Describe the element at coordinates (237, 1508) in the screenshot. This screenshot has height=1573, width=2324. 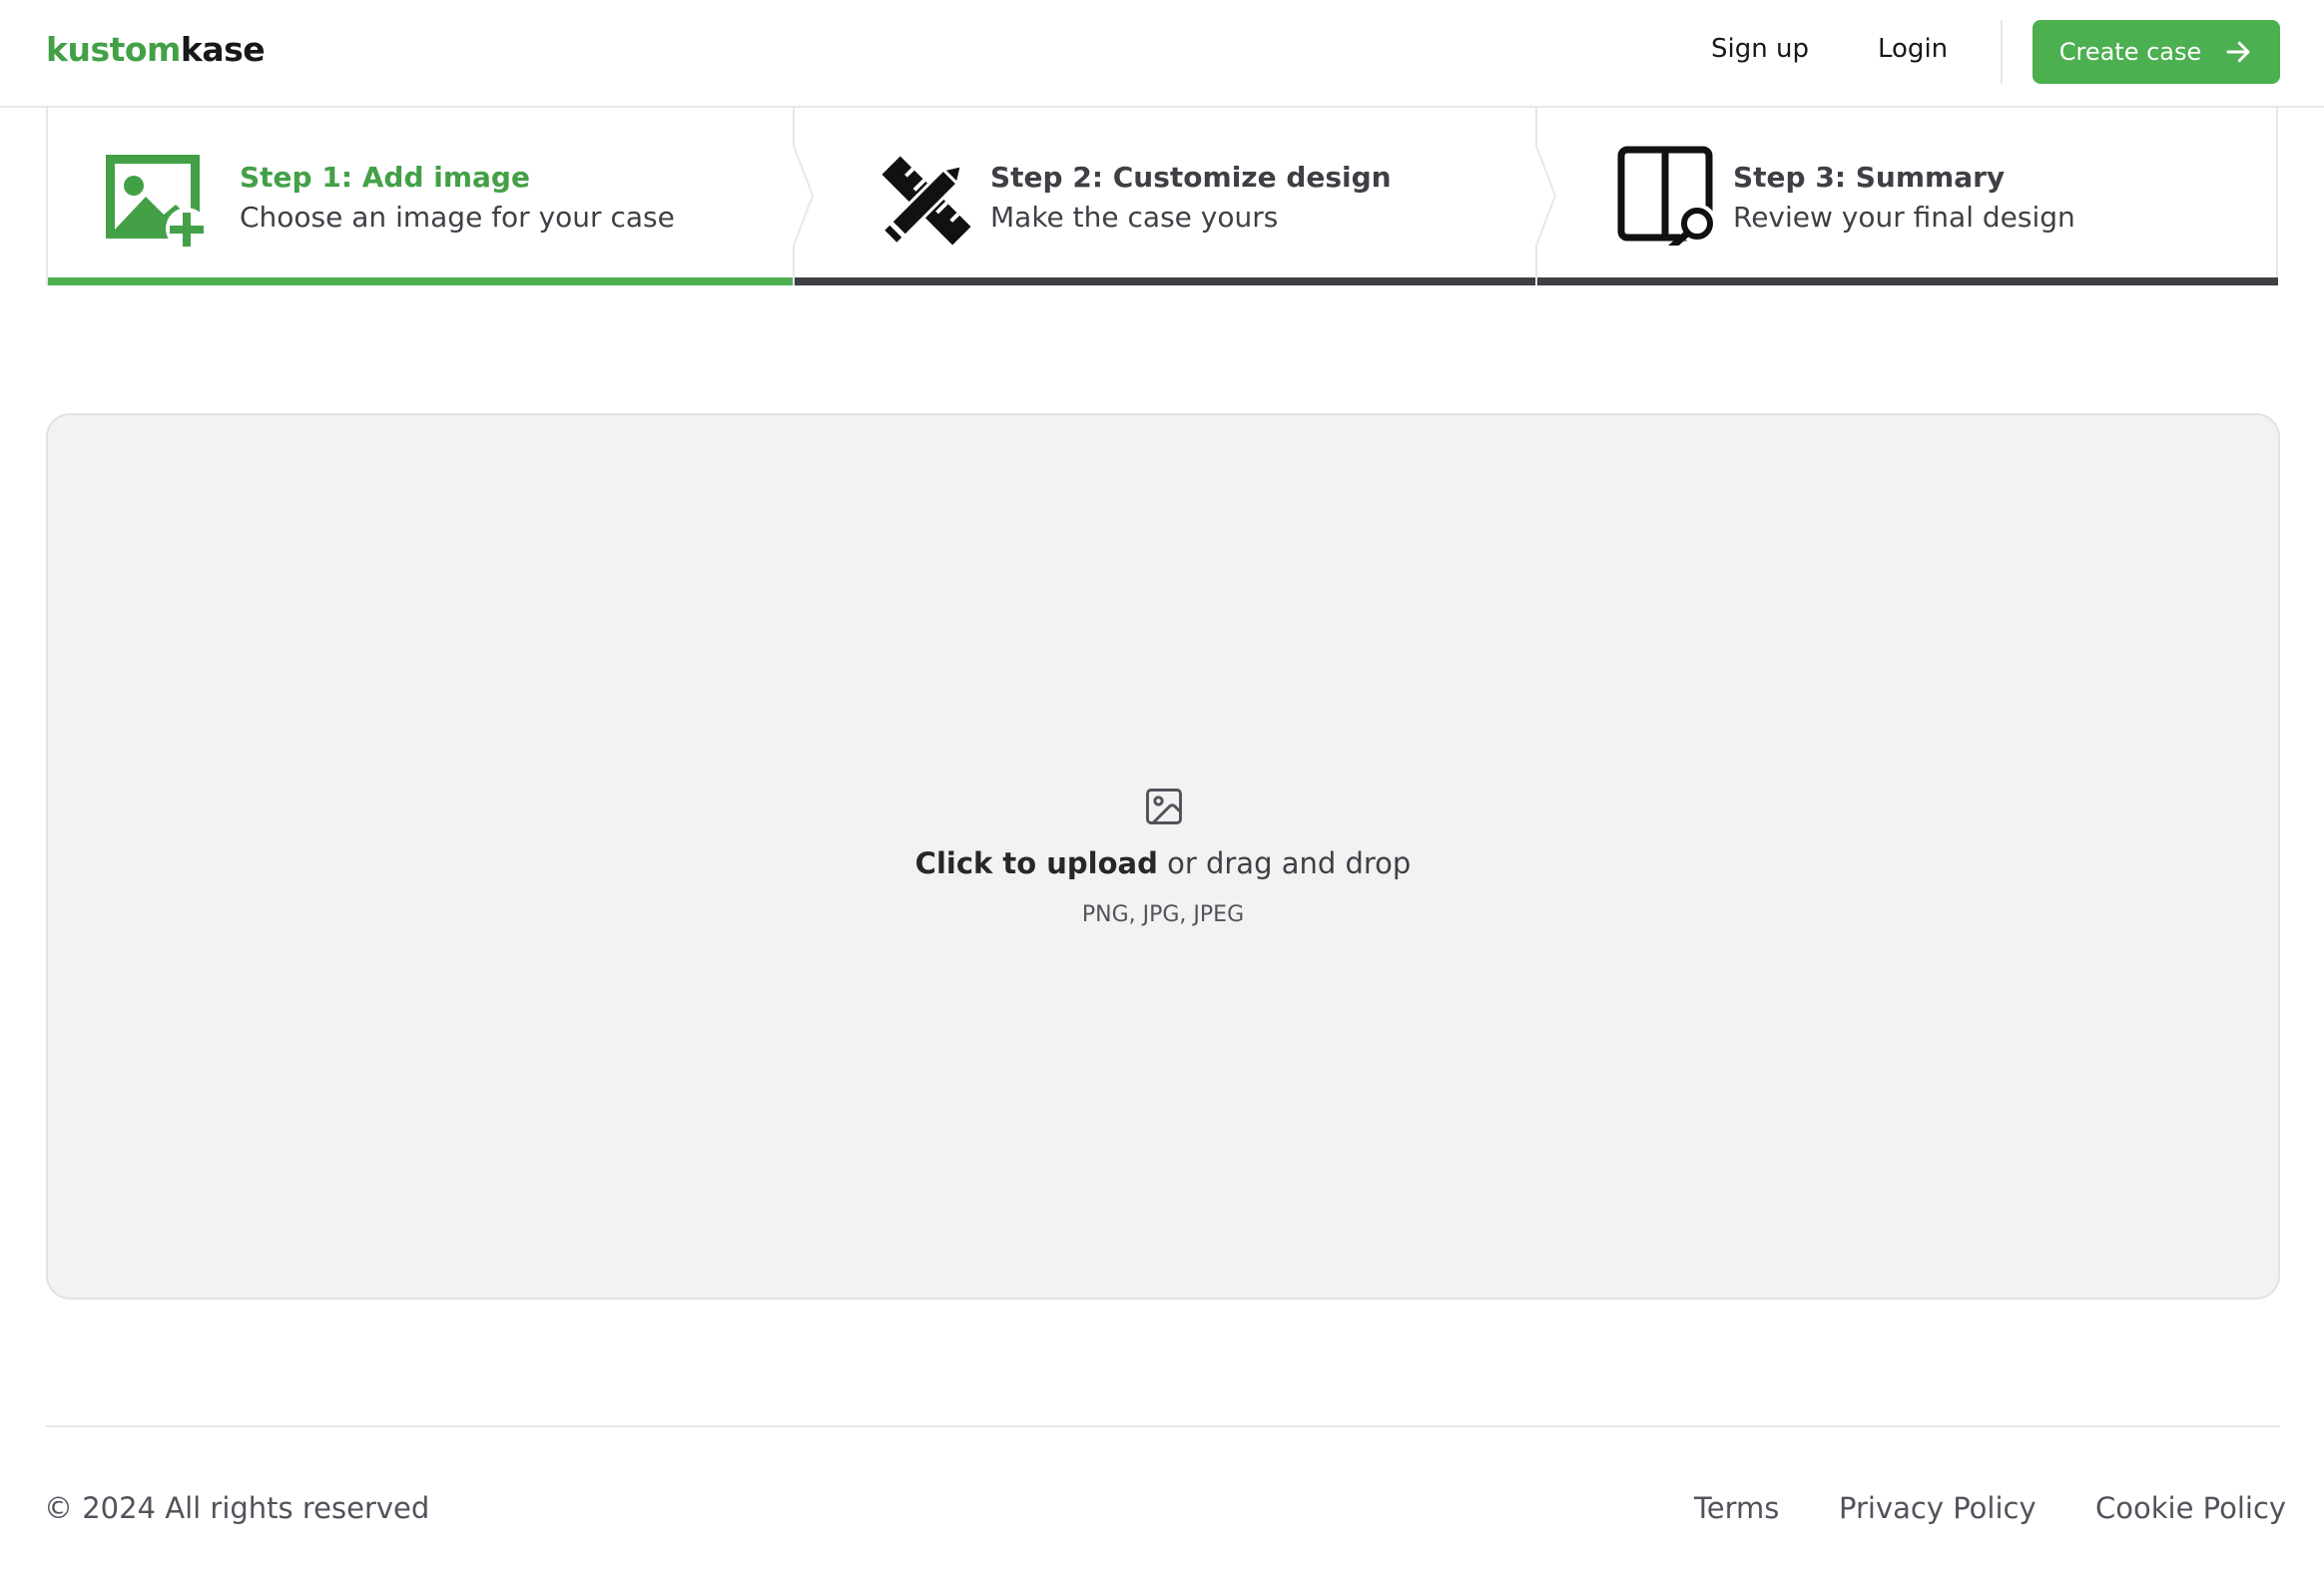
I see `copyright-text: © 2024 All rights reserved` at that location.